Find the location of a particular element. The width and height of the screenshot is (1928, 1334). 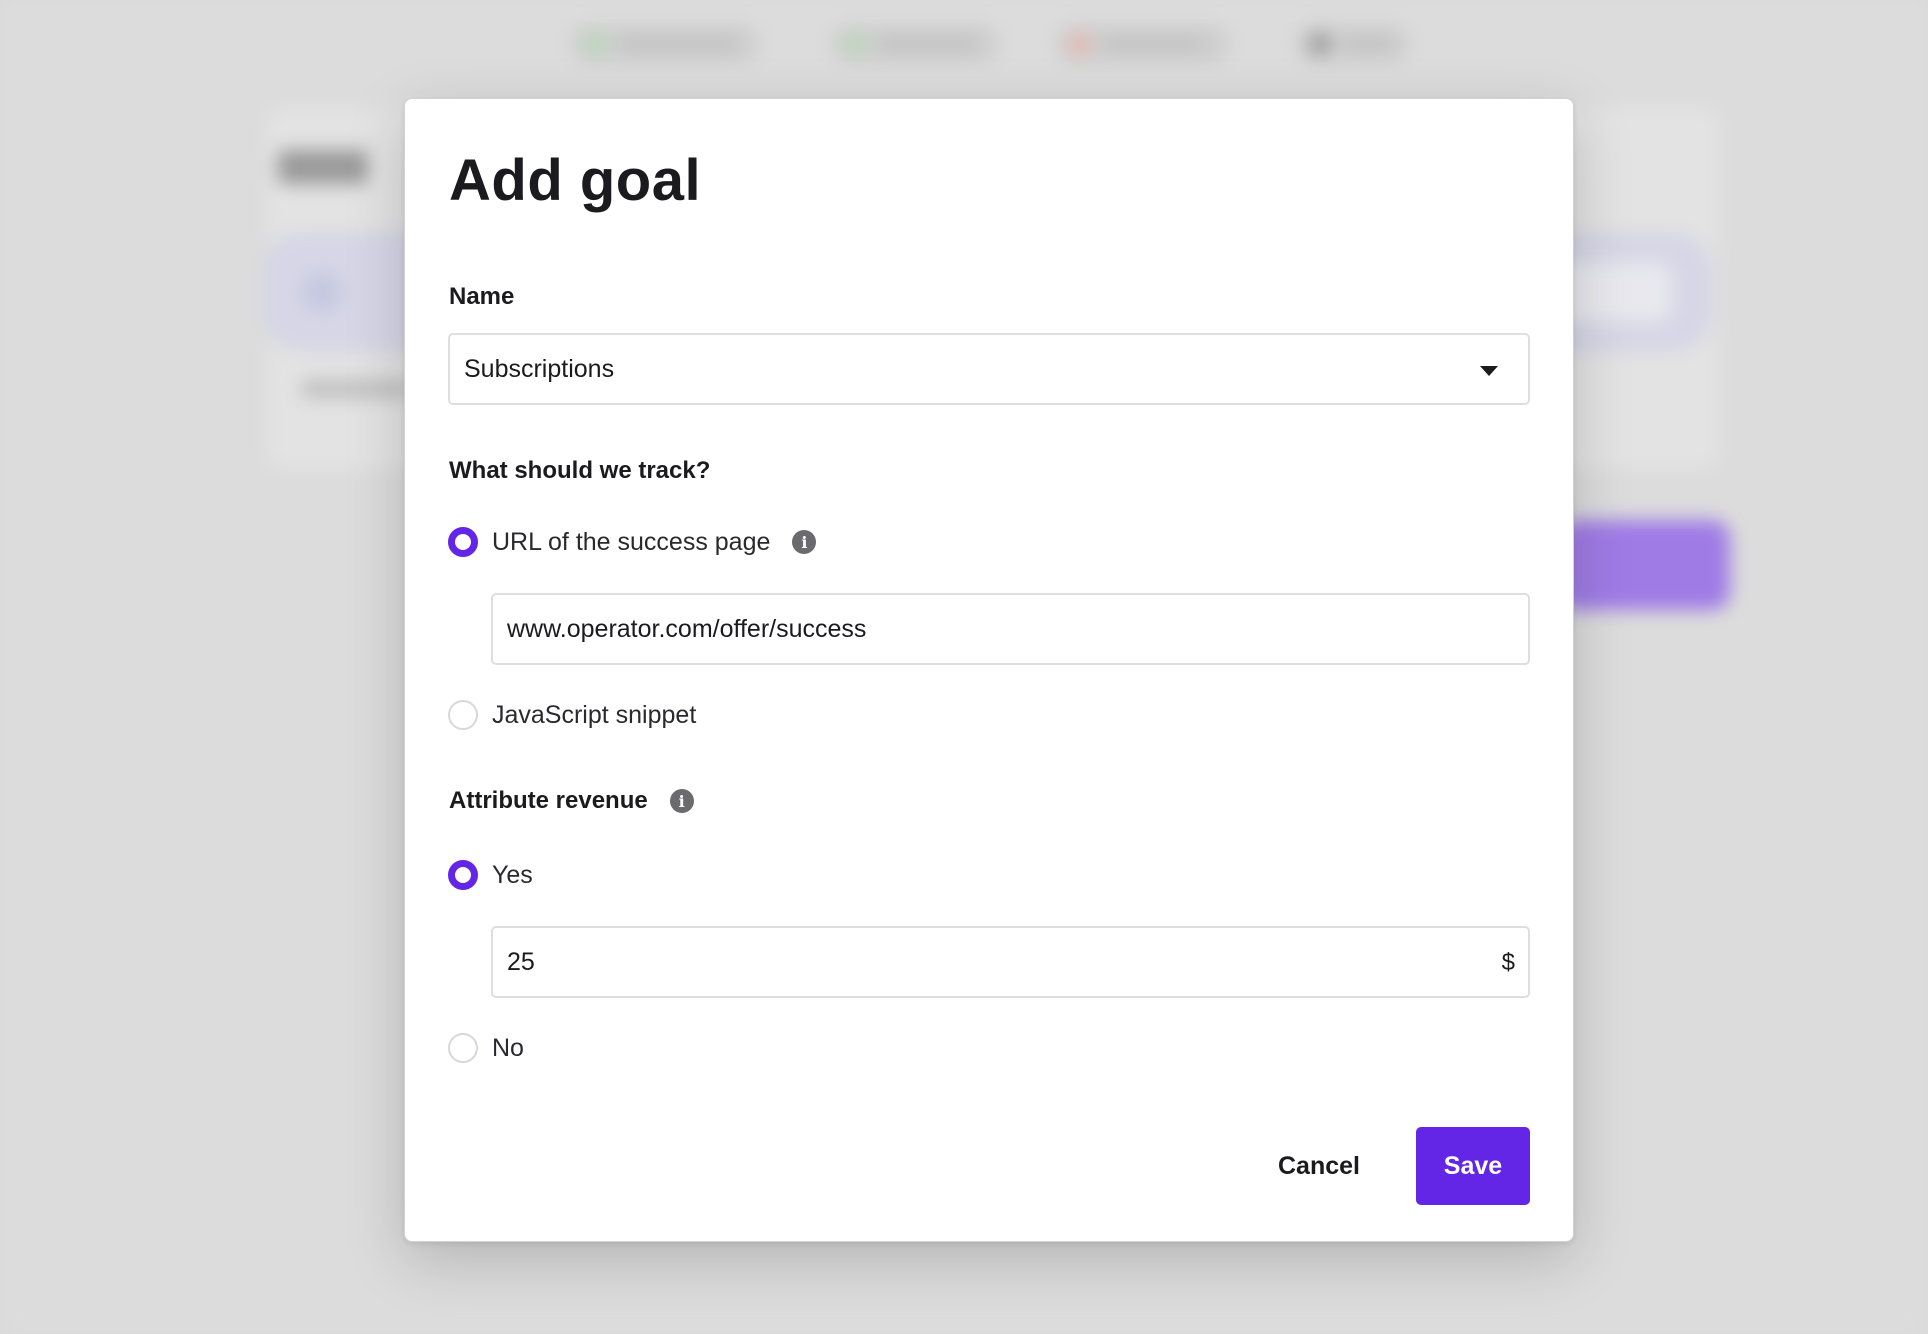

background-line is located at coordinates (355, 389).